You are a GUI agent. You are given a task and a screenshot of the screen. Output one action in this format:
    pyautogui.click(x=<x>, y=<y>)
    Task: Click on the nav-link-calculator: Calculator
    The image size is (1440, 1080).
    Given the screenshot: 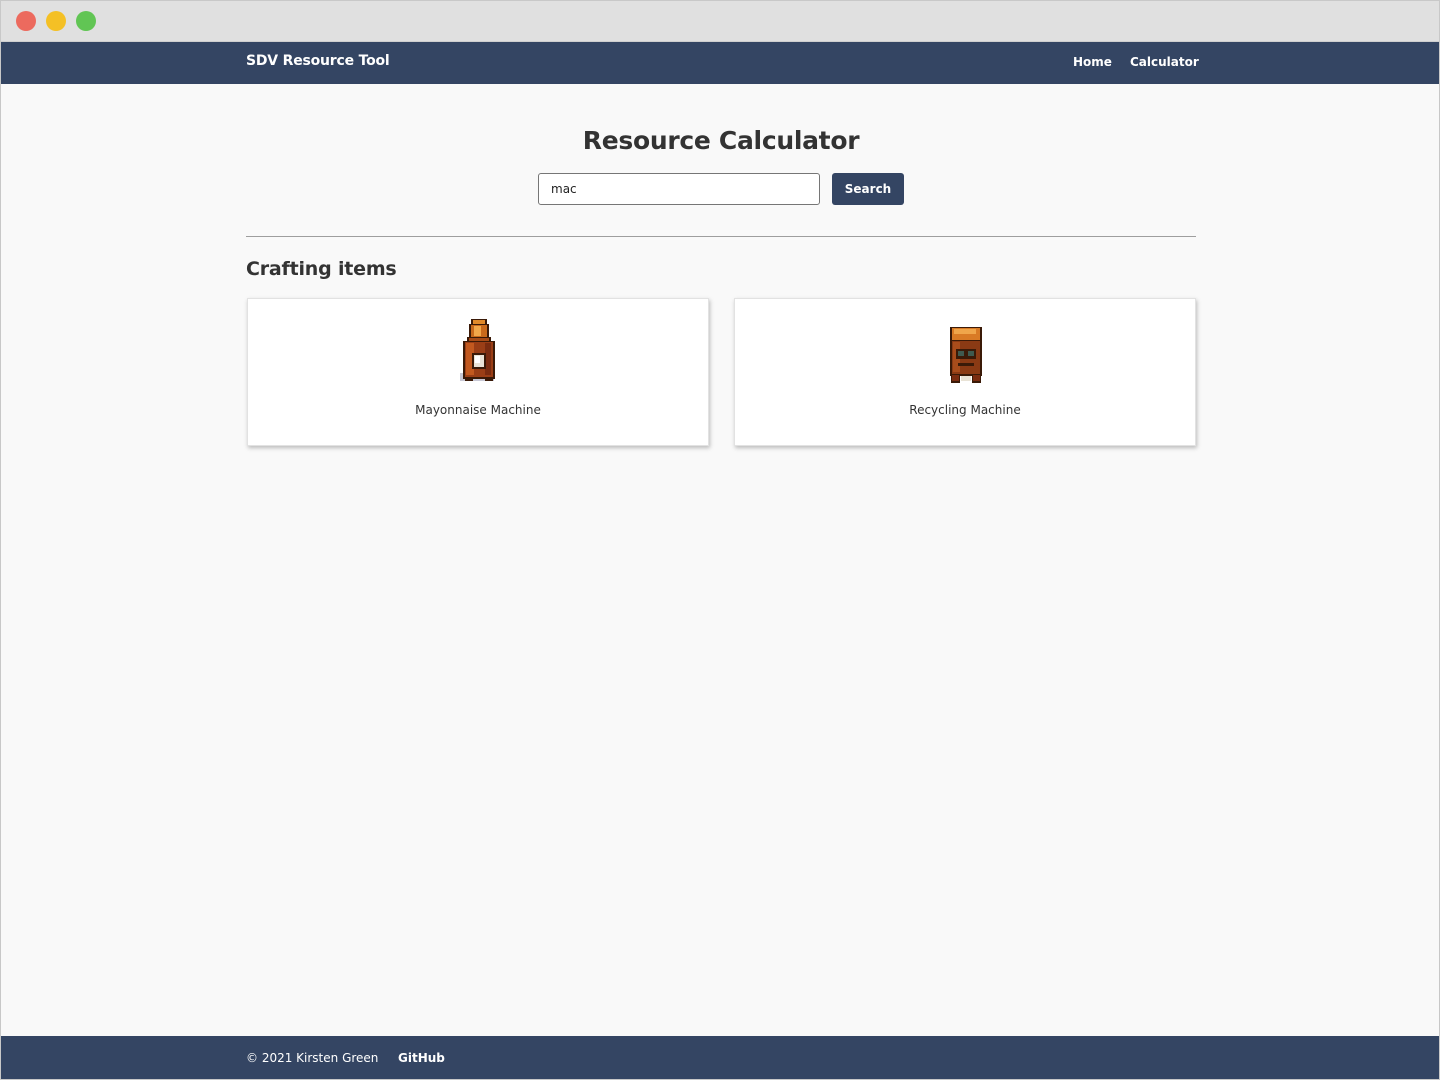 What is the action you would take?
    pyautogui.click(x=1164, y=62)
    